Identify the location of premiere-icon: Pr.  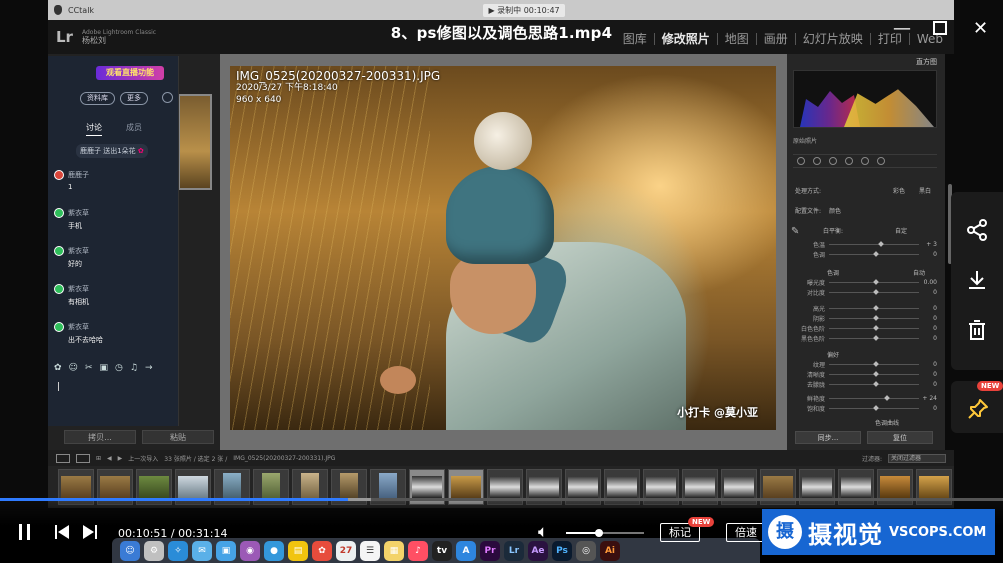
(490, 550).